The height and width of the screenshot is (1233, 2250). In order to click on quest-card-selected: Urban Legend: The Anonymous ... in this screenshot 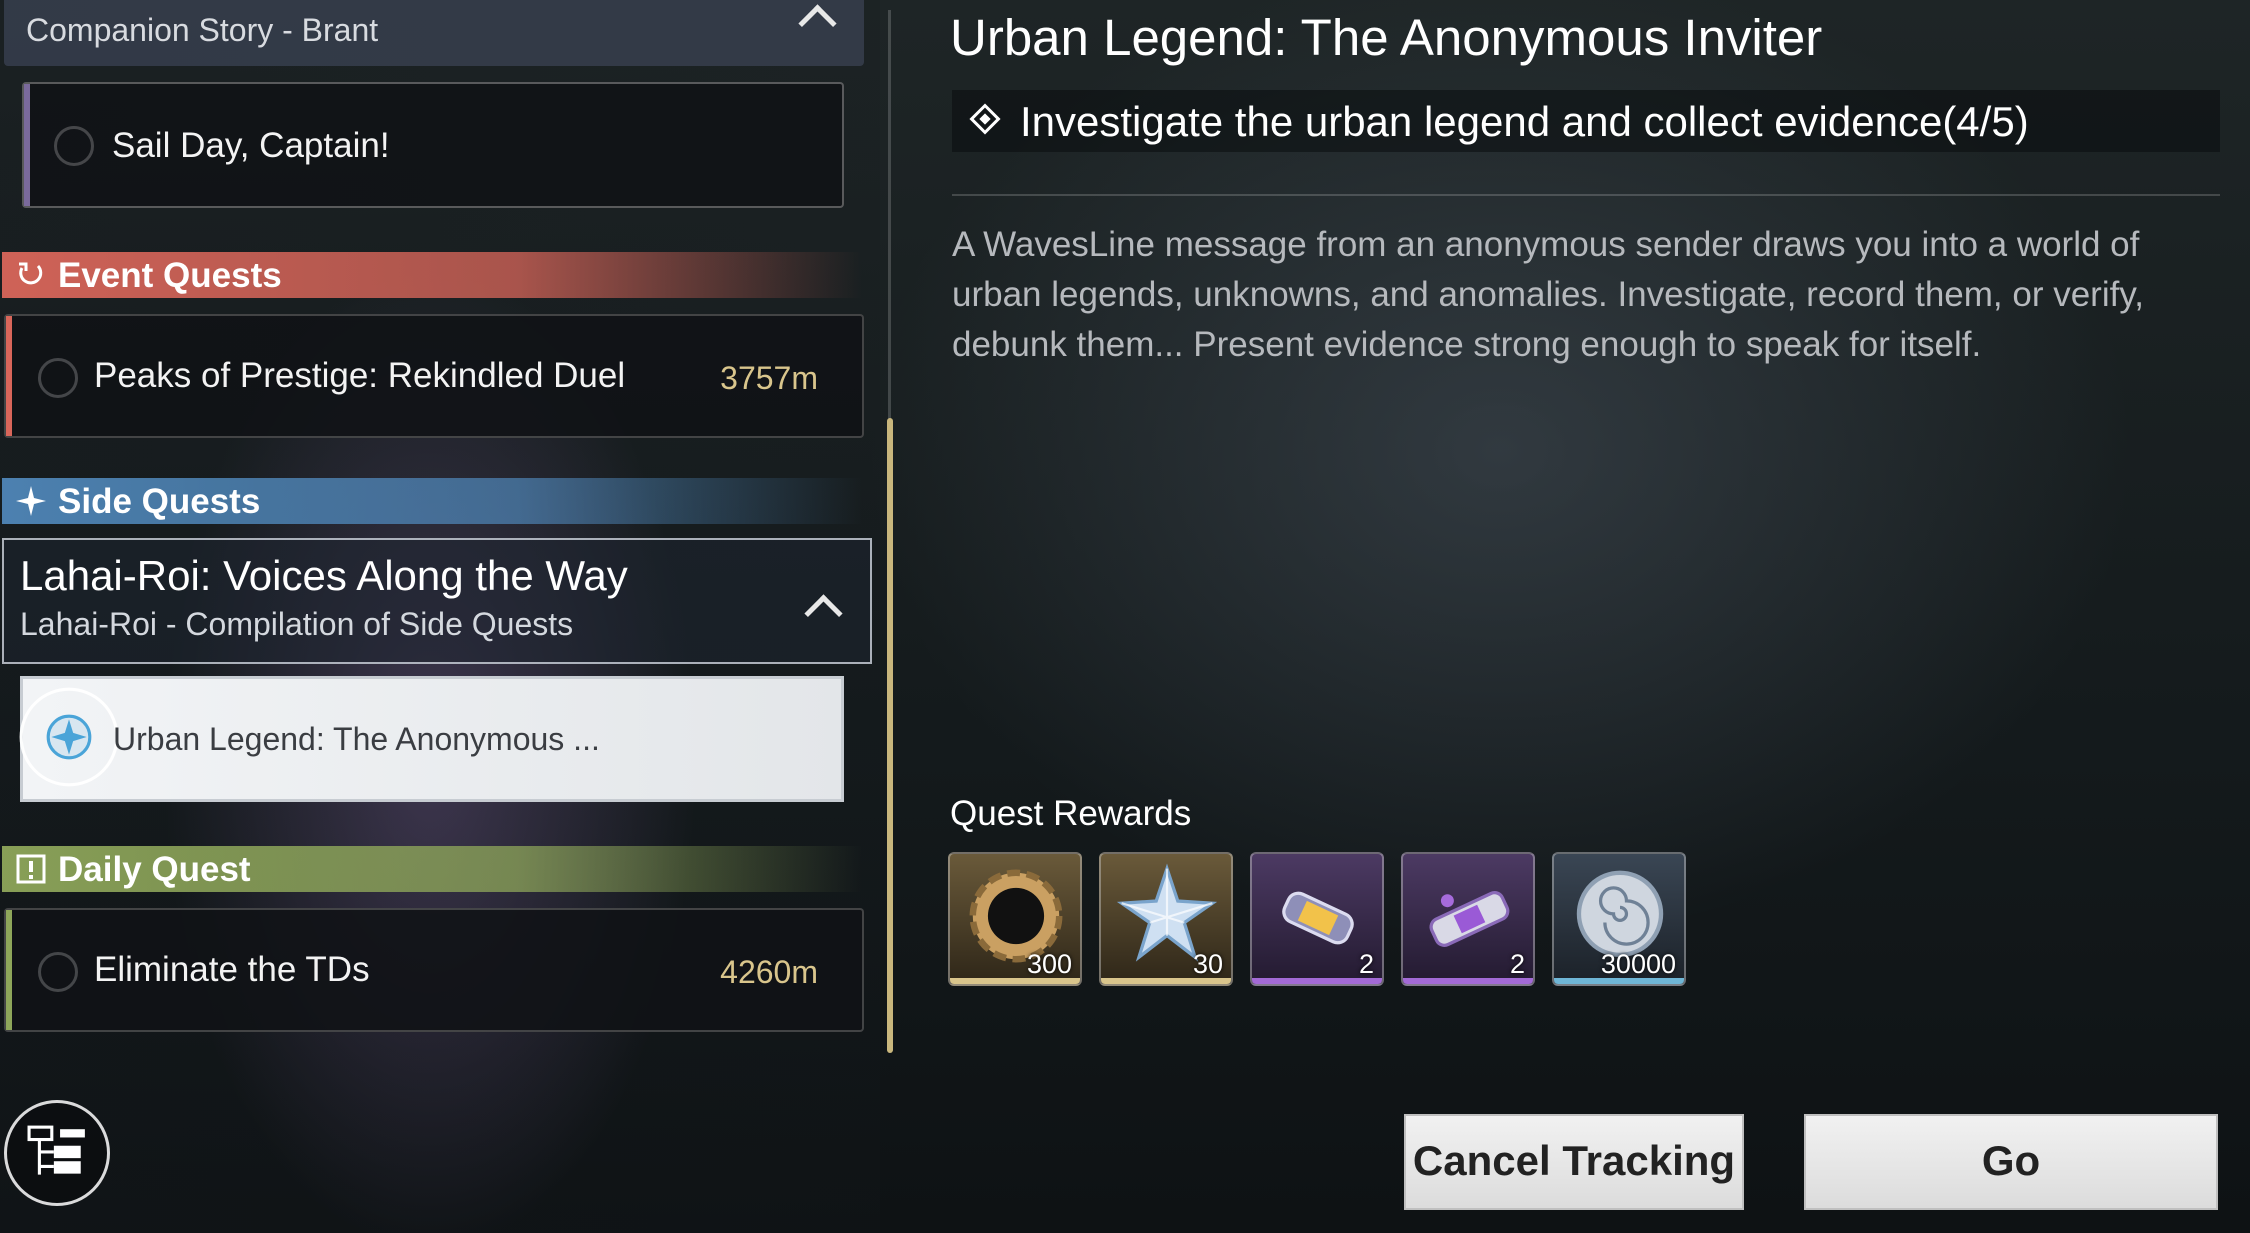, I will do `click(430, 739)`.